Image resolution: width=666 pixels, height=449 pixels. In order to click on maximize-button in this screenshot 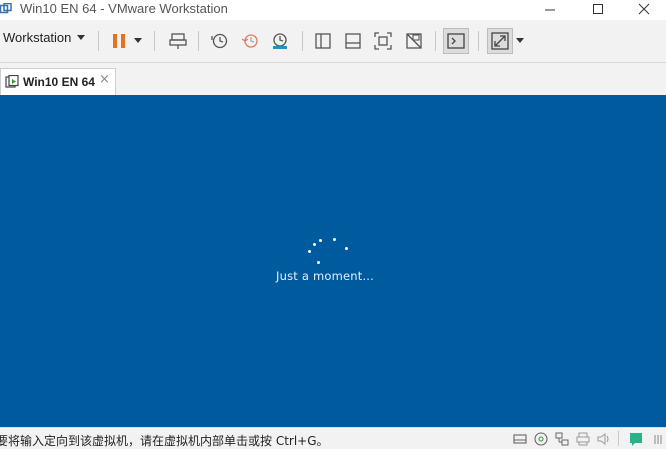, I will do `click(598, 9)`.